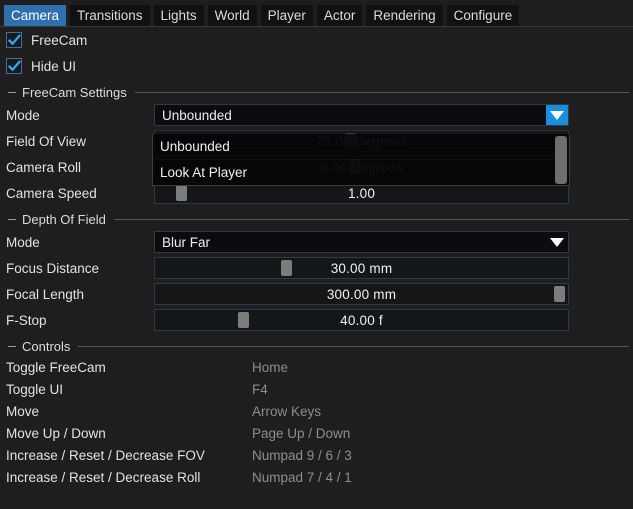  What do you see at coordinates (361, 115) in the screenshot?
I see `freecam-mode-dropdown: Unbounded` at bounding box center [361, 115].